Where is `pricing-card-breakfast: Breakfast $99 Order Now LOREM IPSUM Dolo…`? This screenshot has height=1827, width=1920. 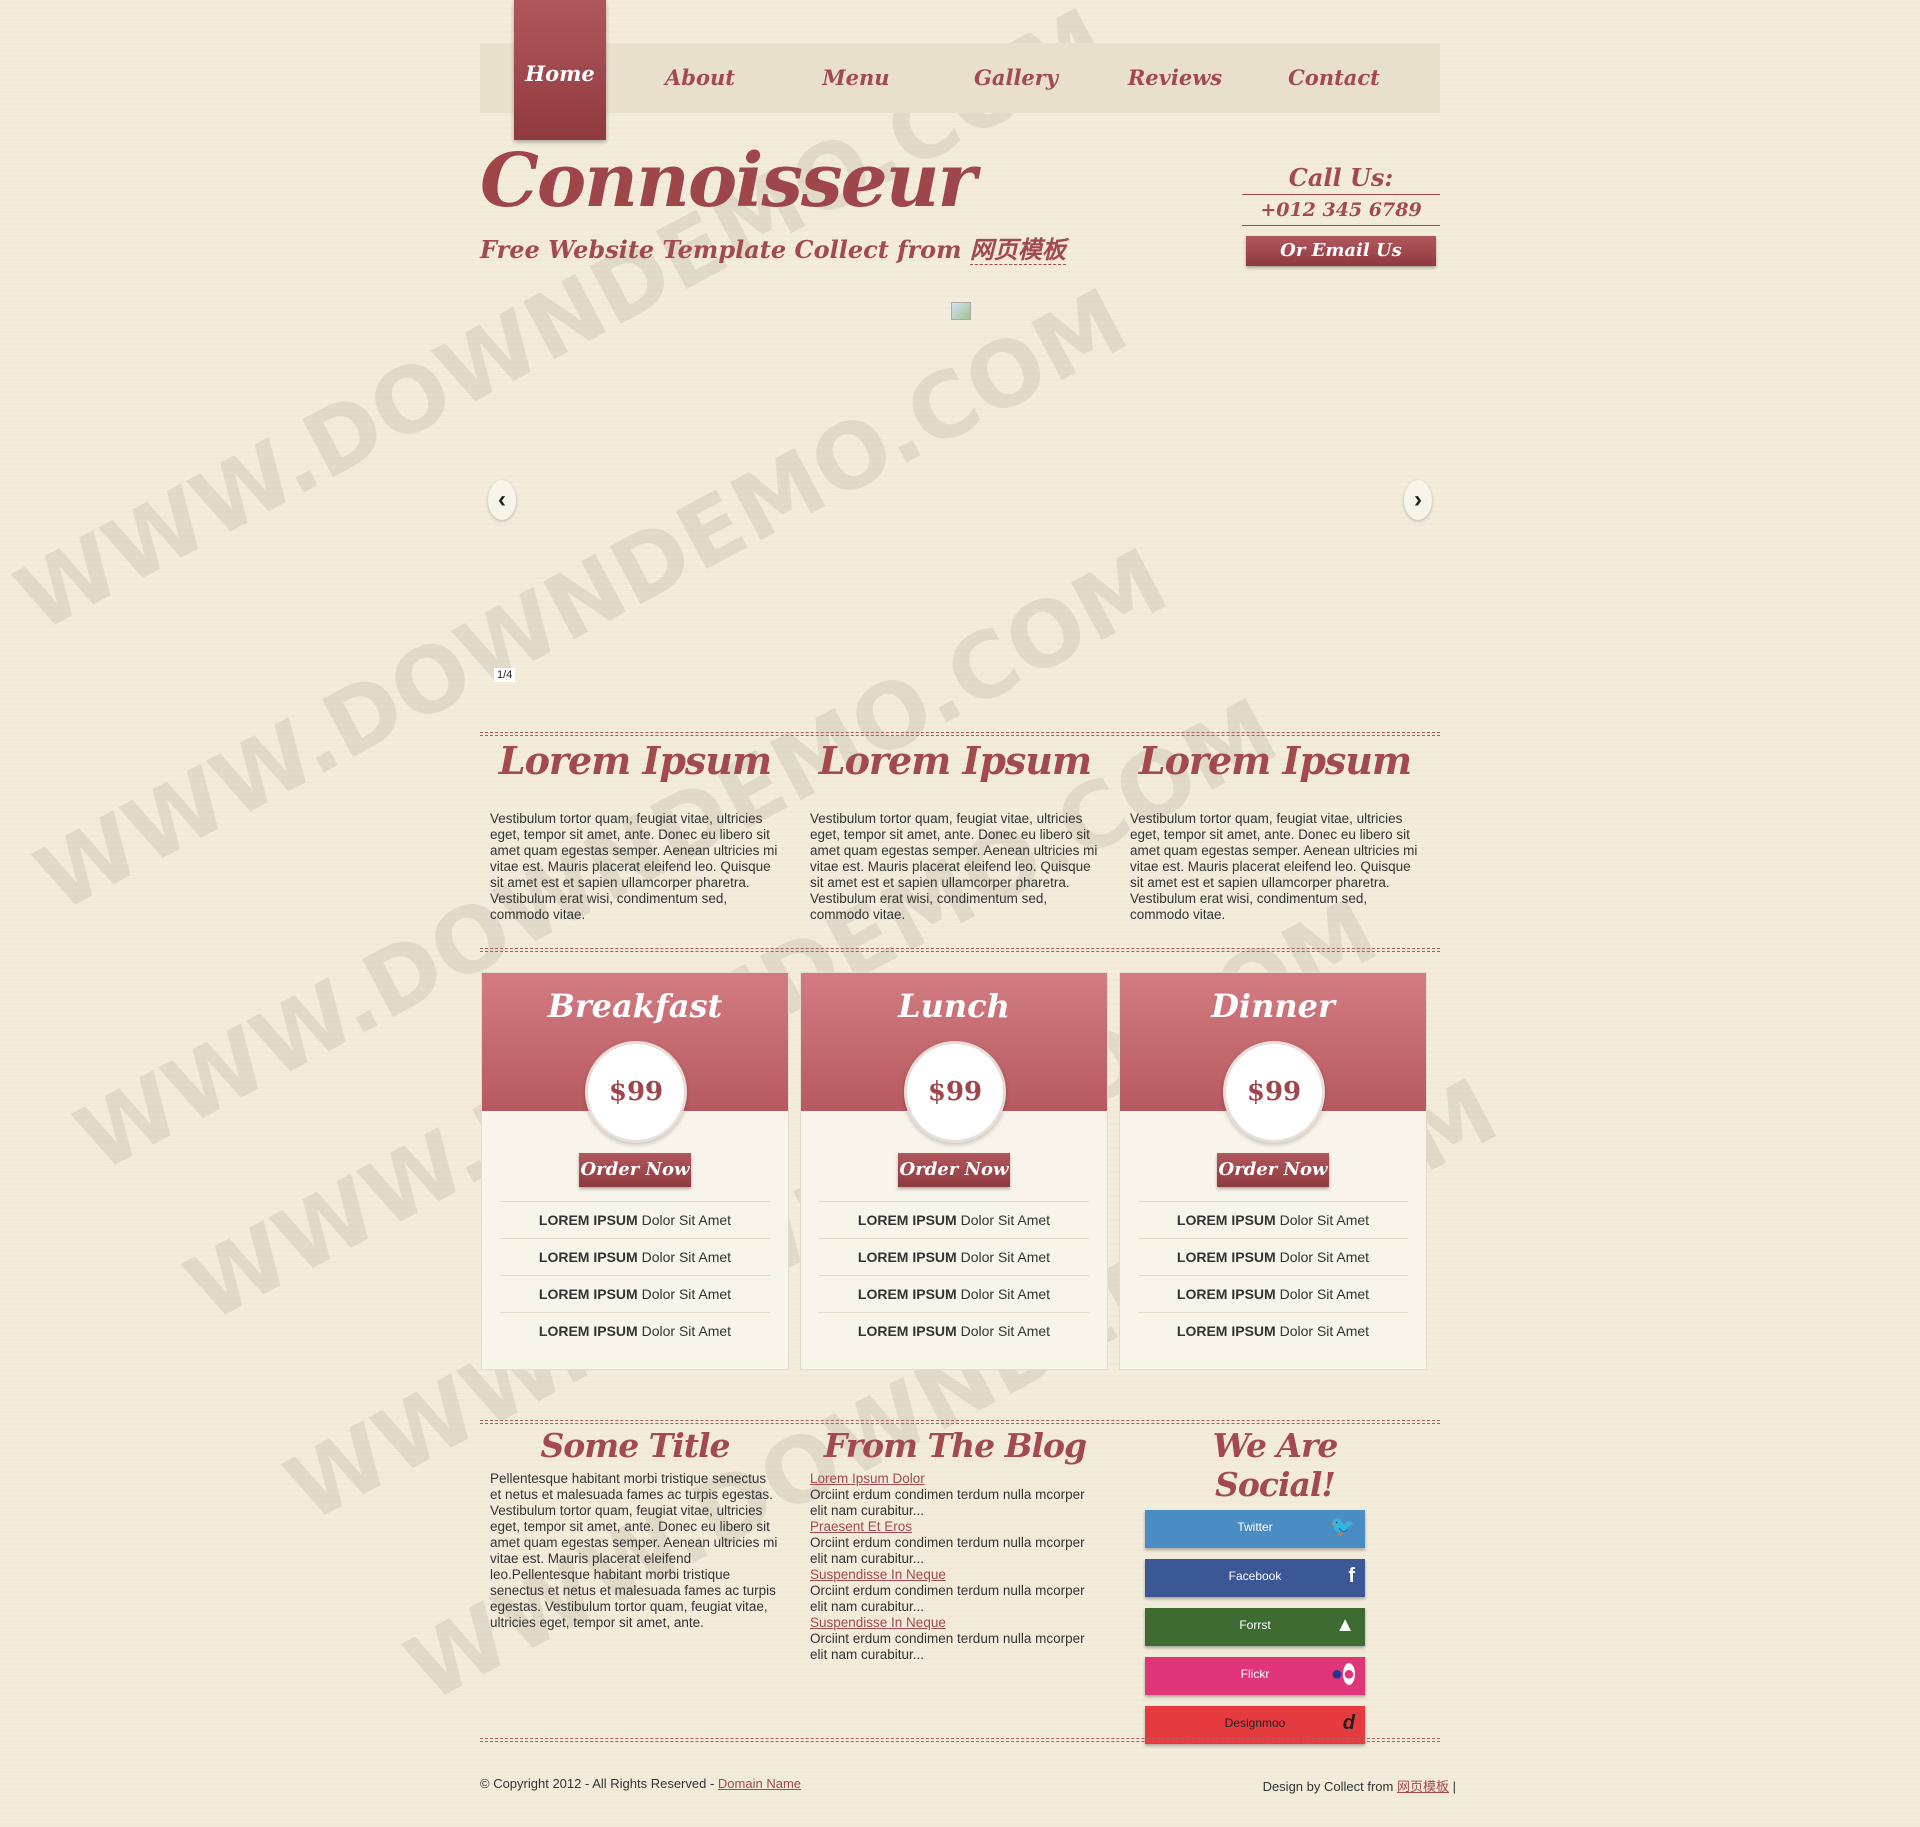 pricing-card-breakfast: Breakfast $99 Order Now LOREM IPSUM Dolo… is located at coordinates (635, 1171).